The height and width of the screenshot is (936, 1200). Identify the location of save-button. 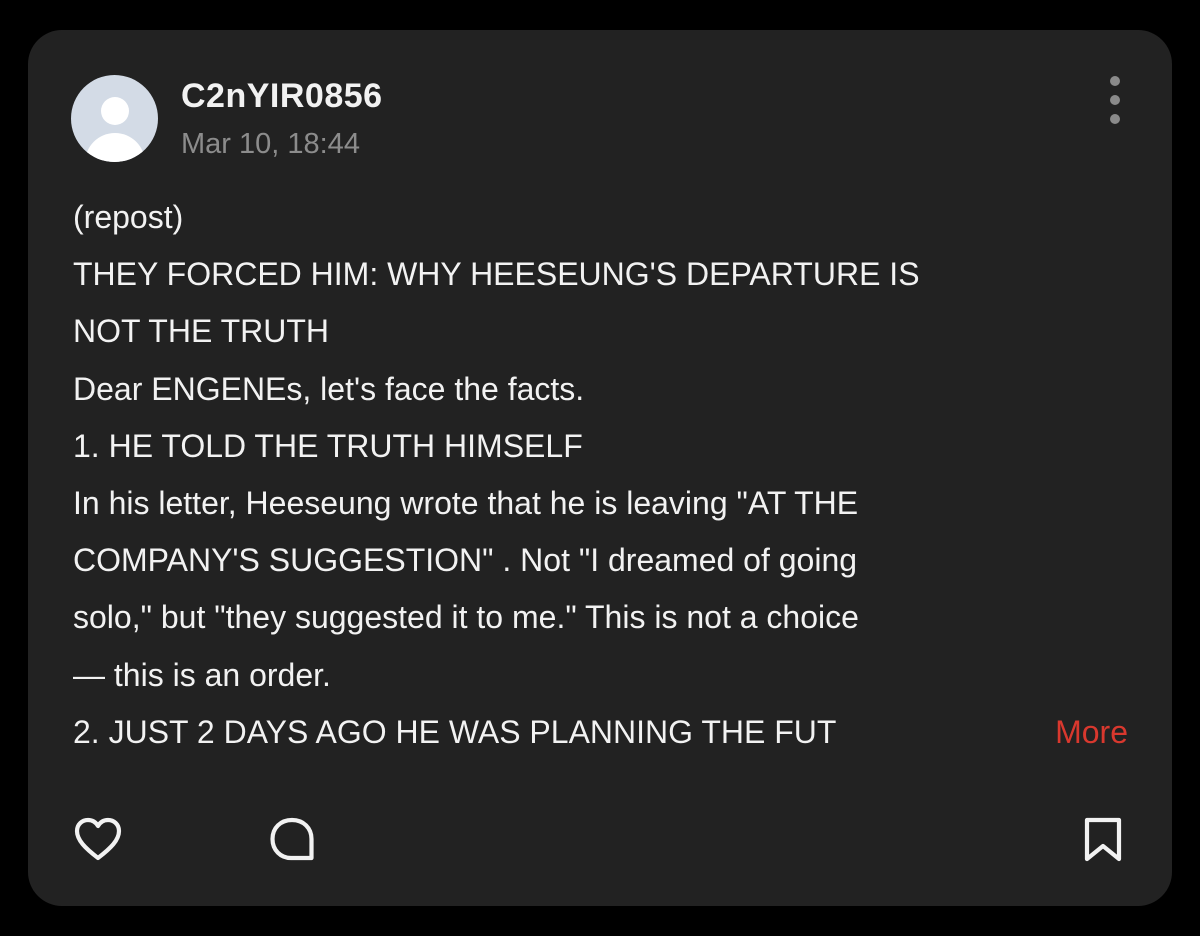
(1103, 840).